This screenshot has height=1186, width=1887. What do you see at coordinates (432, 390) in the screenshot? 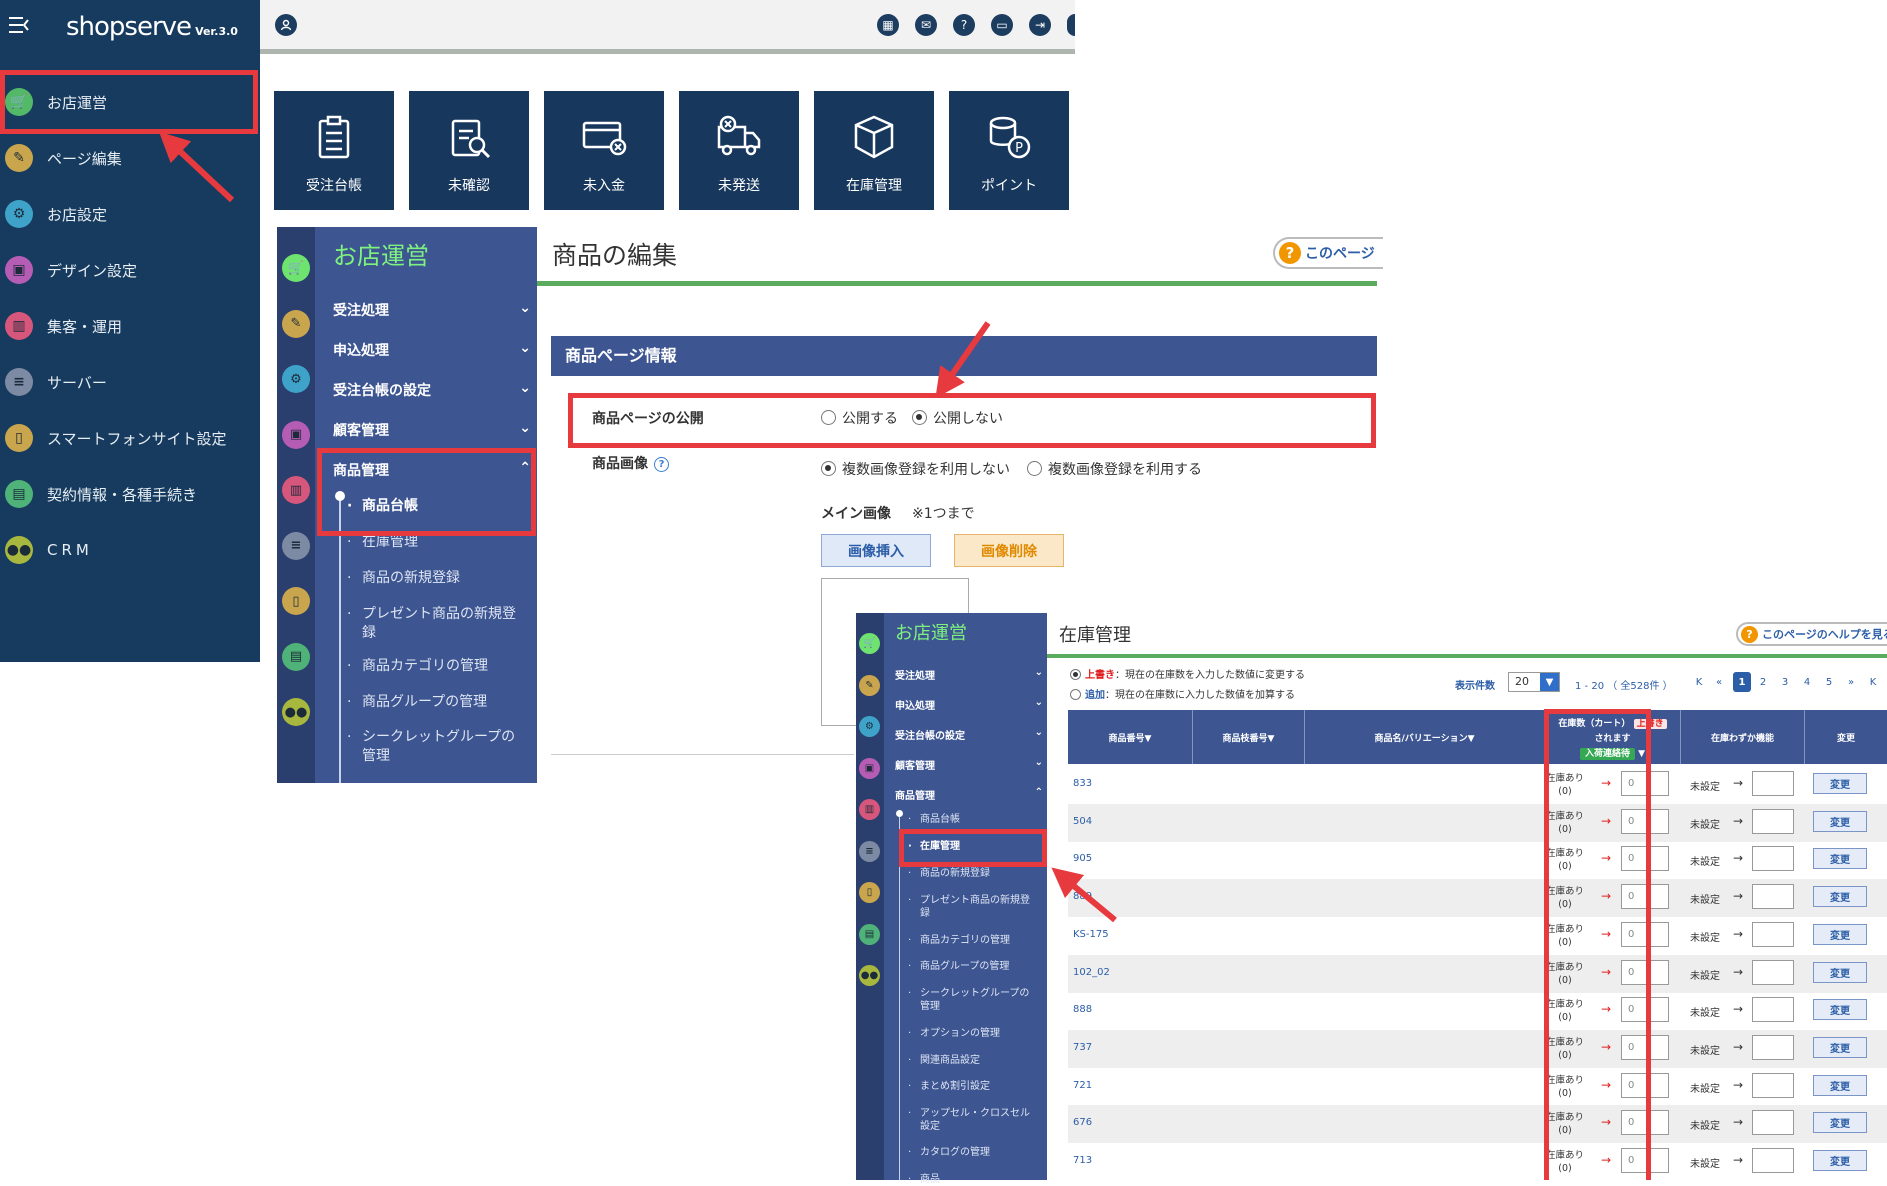
I see `menu-item-2: 受注台帳の設定 ⌄` at bounding box center [432, 390].